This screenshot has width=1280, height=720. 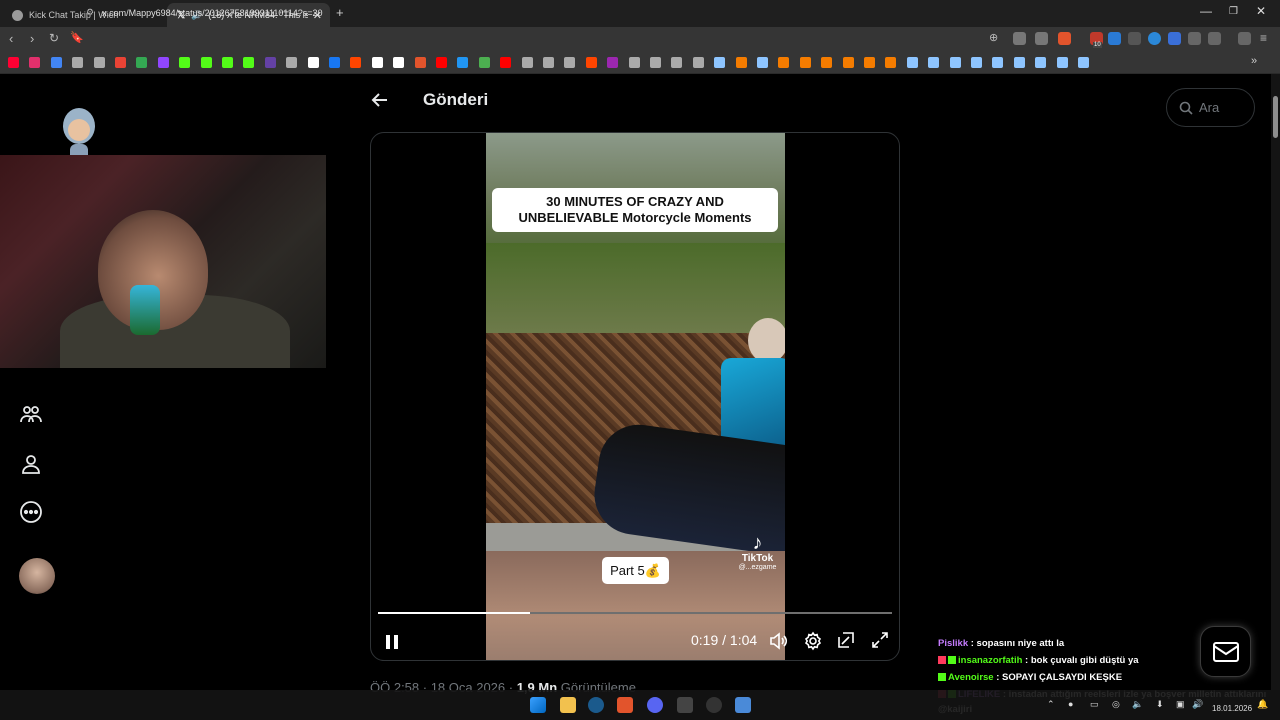 What do you see at coordinates (392, 644) in the screenshot?
I see `pause-button` at bounding box center [392, 644].